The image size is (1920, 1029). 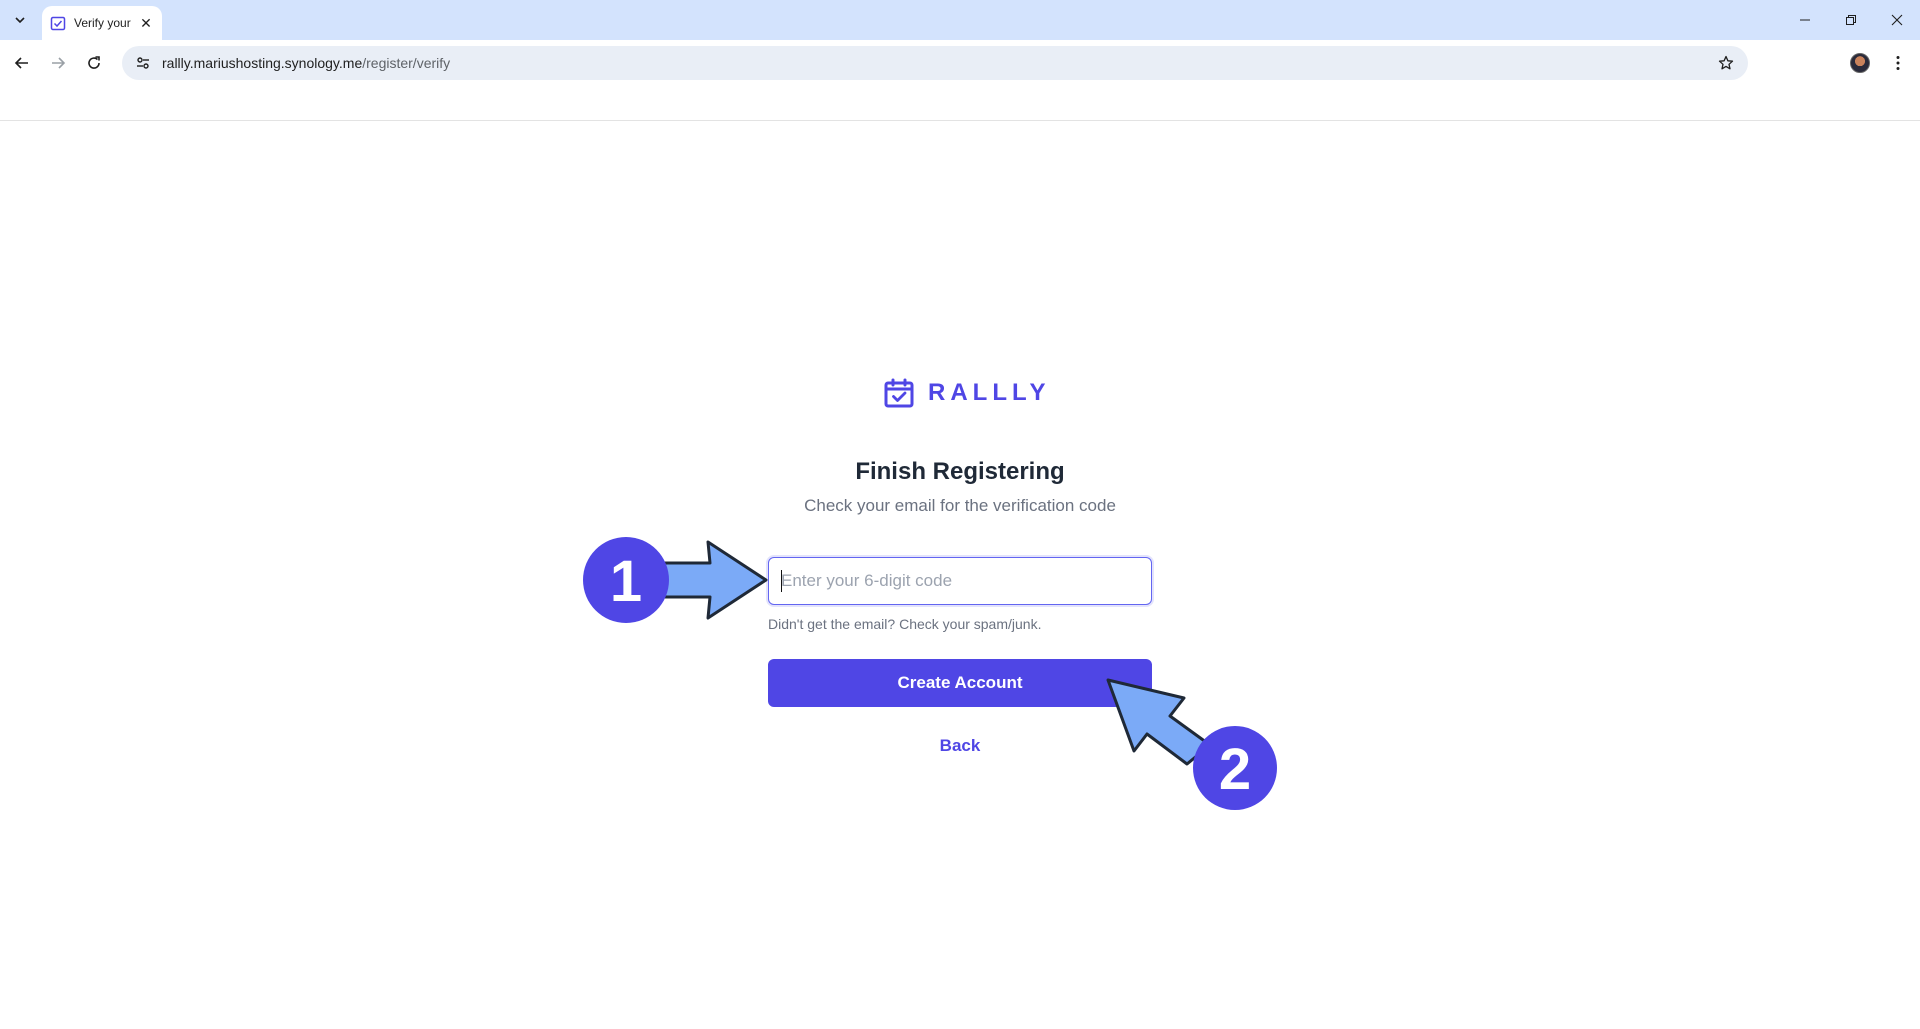 I want to click on close-icon: ✕, so click(x=146, y=23).